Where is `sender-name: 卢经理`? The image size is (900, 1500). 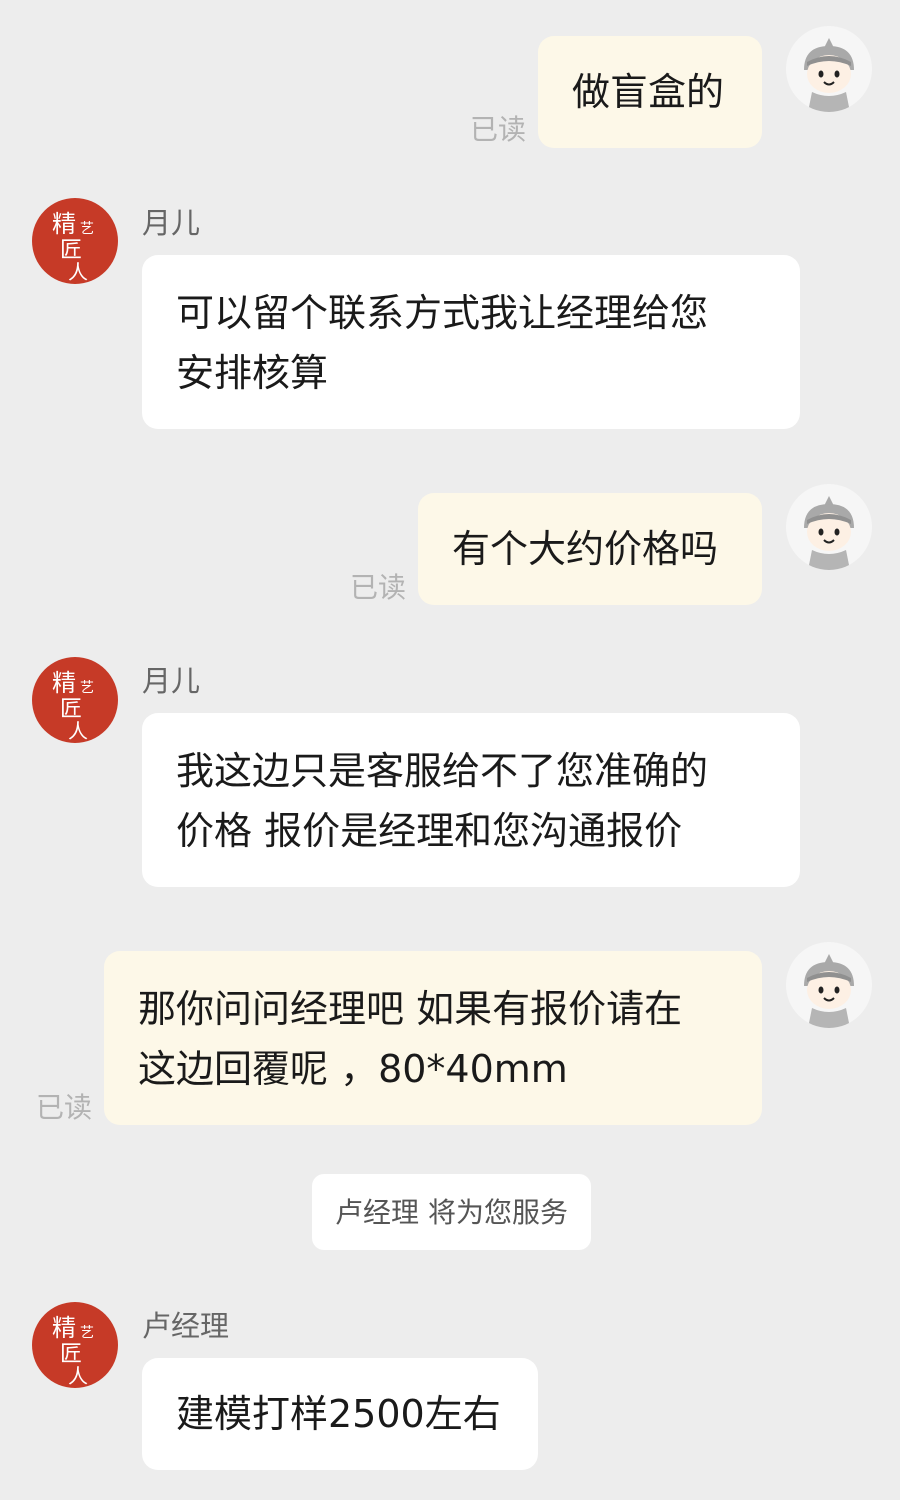 sender-name: 卢经理 is located at coordinates (186, 1326).